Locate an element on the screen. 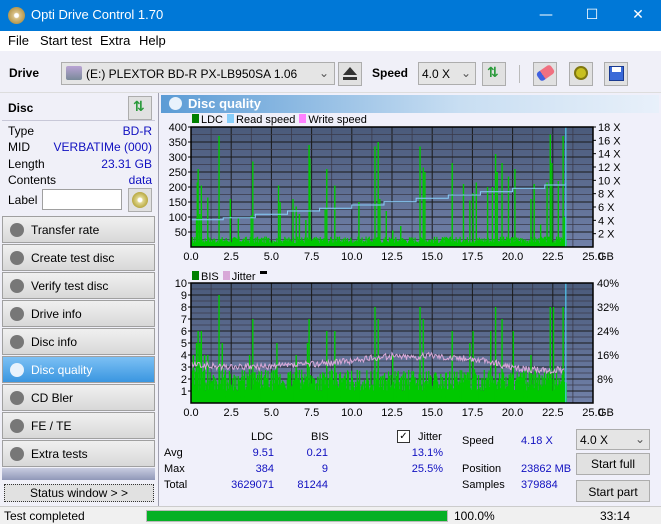 Image resolution: width=661 pixels, height=524 pixels. position-value: 23862 MB is located at coordinates (546, 469).